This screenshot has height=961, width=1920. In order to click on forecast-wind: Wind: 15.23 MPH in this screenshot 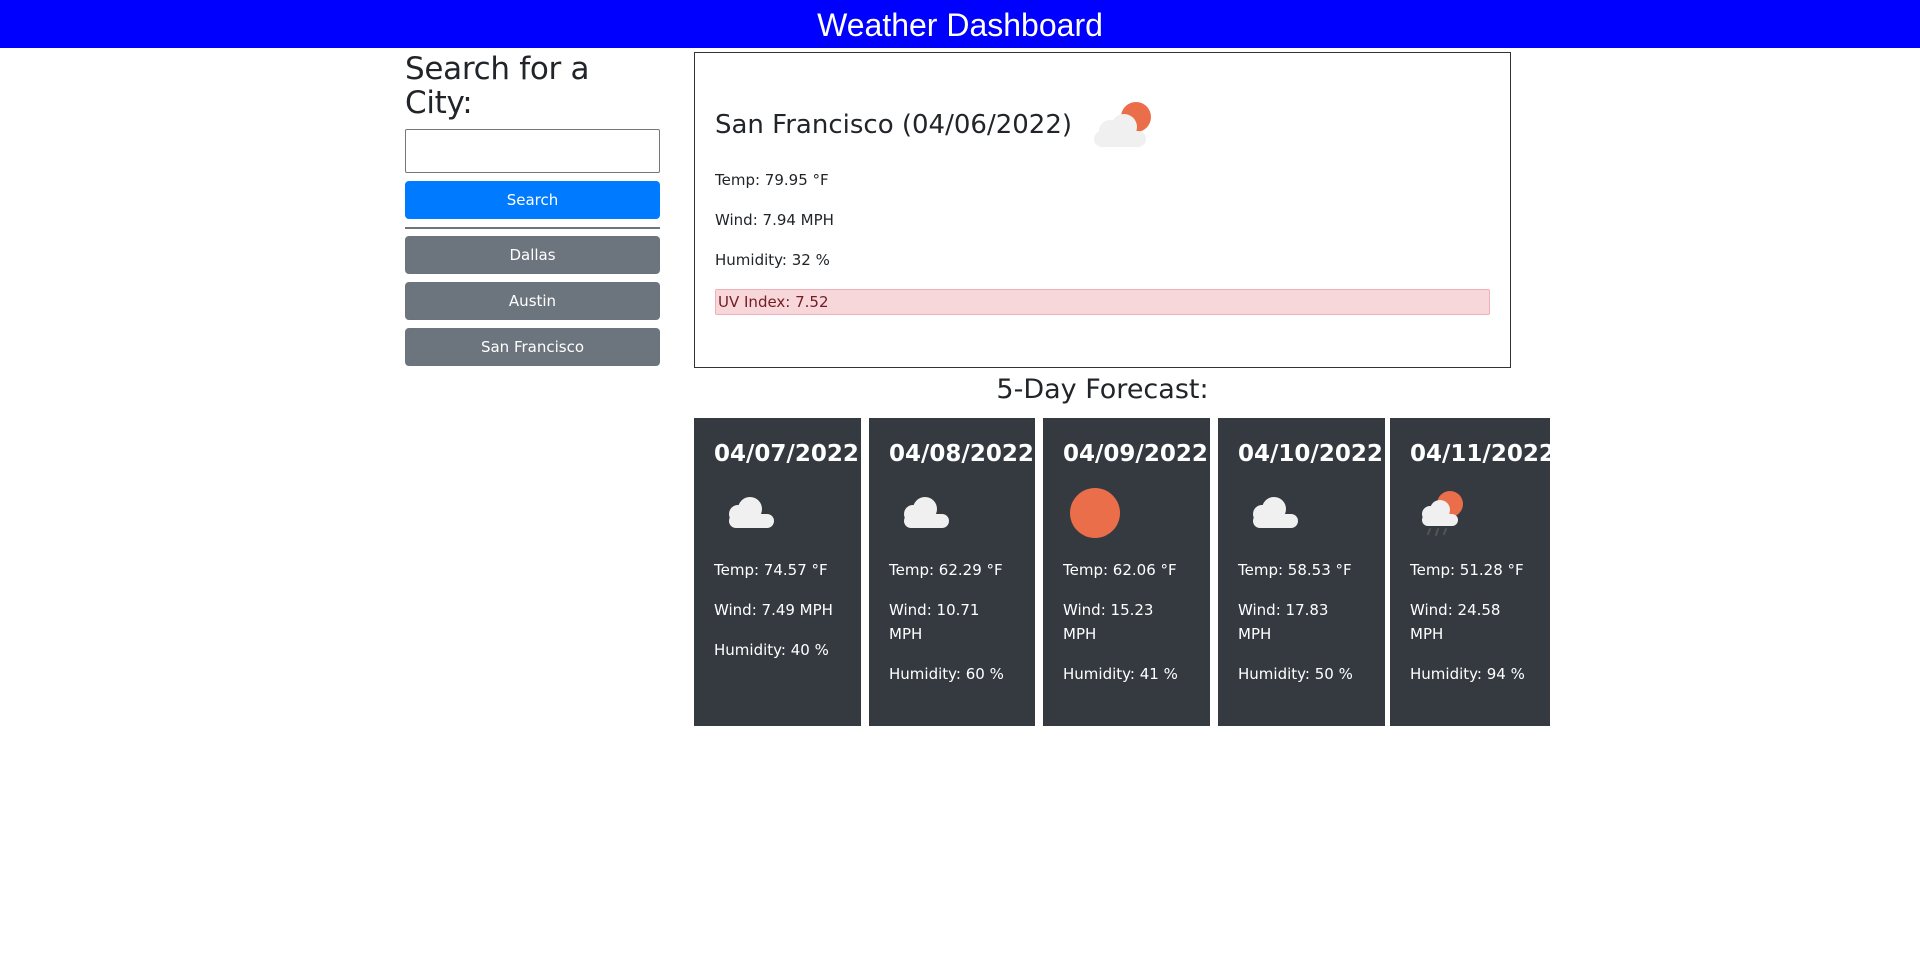, I will do `click(1108, 622)`.